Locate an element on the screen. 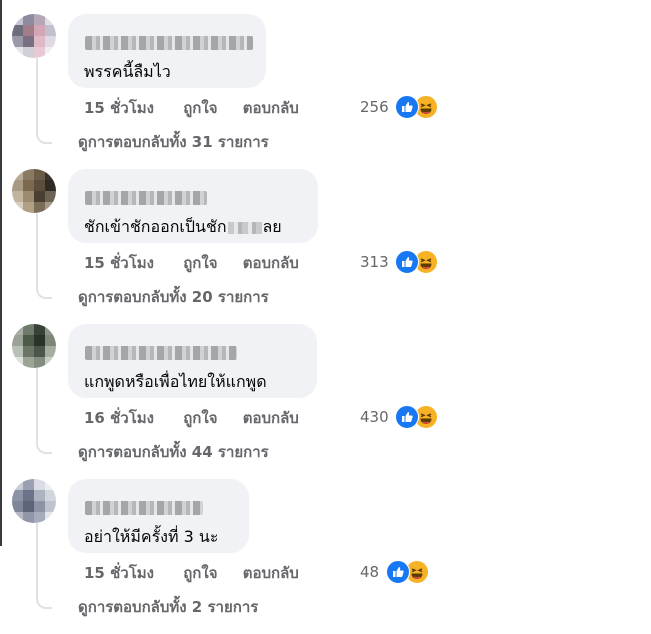 This screenshot has height=634, width=651. comment-actions: 16 ชั่วโมง ถูกใจ ตอบกลับ is located at coordinates (201, 418).